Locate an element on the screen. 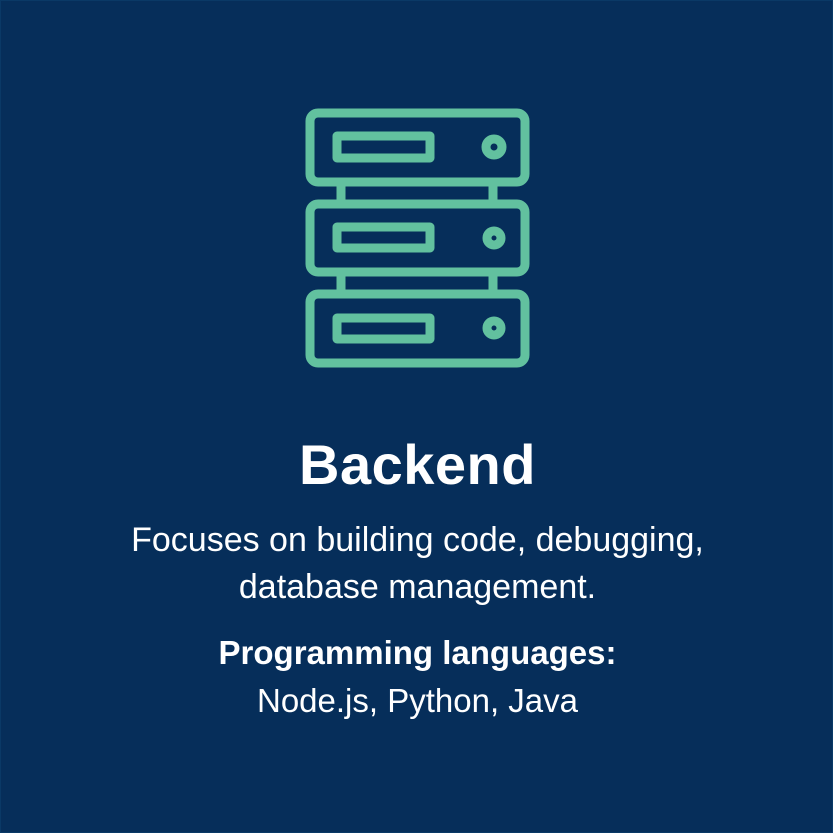 The width and height of the screenshot is (833, 833). languages-list: Node.js, Python, Java is located at coordinates (417, 700).